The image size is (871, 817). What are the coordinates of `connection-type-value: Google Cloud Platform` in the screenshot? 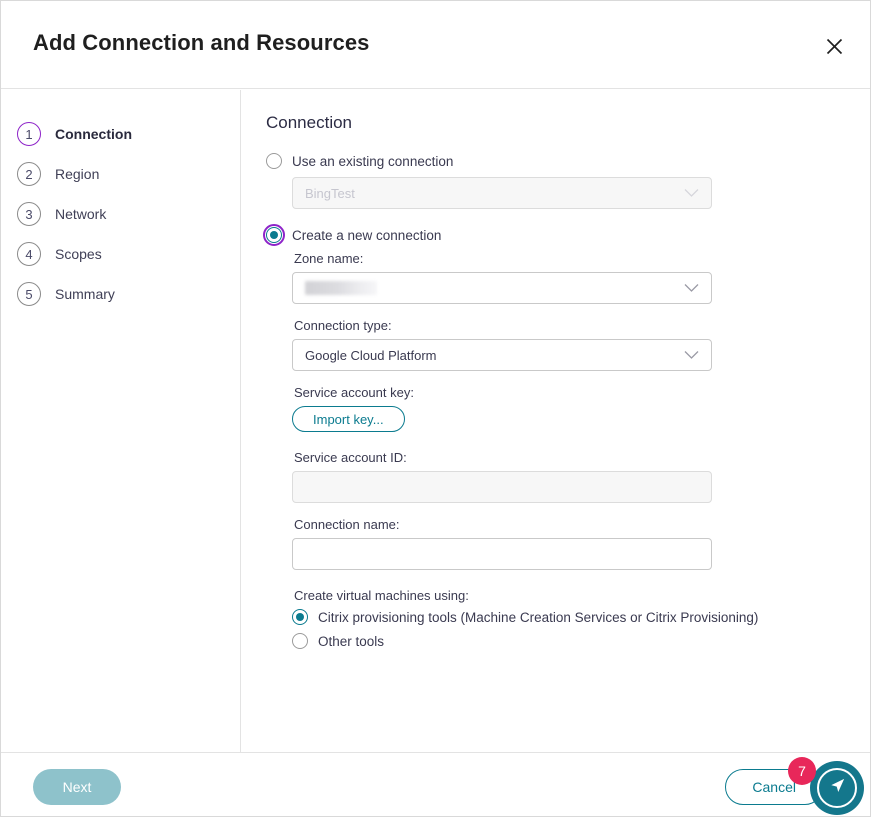 It's located at (371, 355).